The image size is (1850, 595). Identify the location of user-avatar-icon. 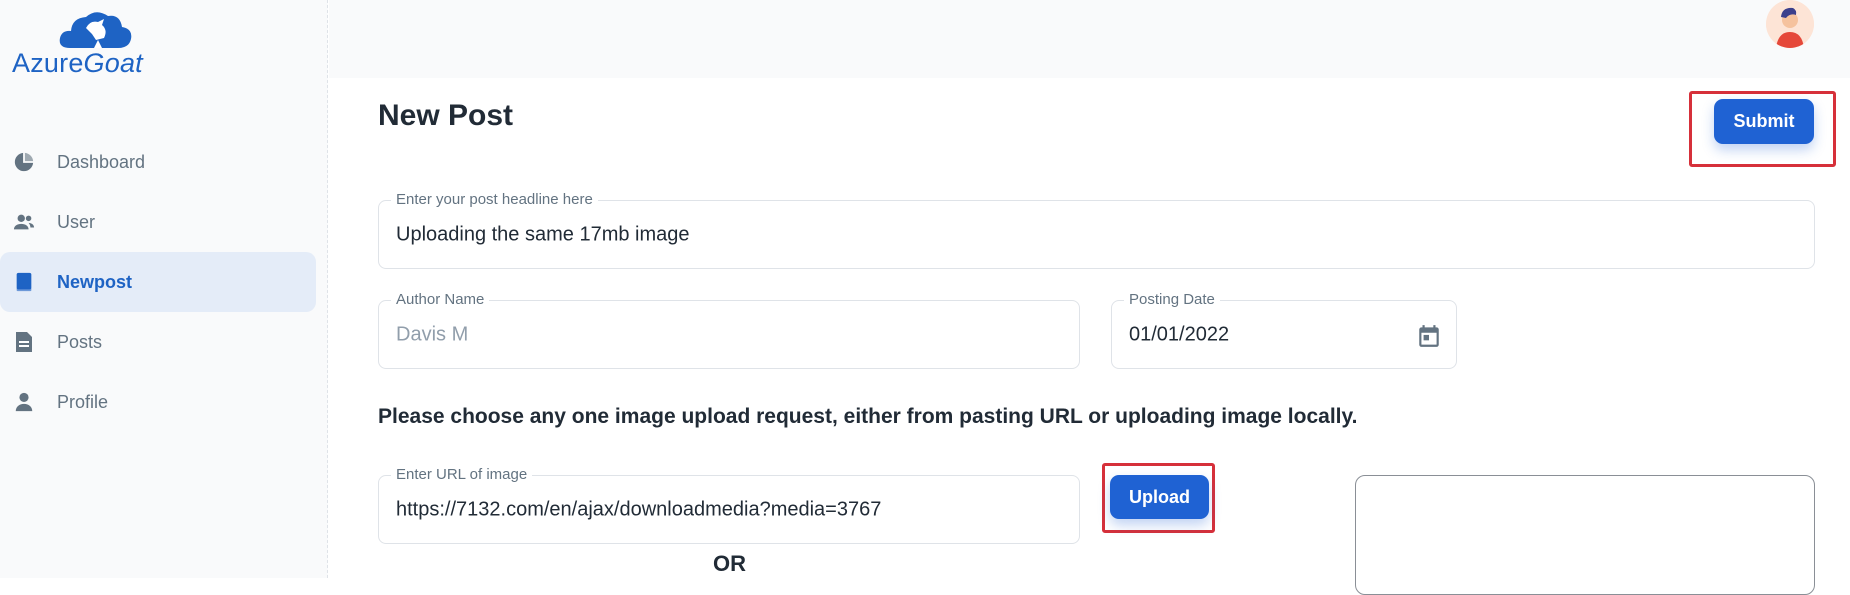
(1790, 24).